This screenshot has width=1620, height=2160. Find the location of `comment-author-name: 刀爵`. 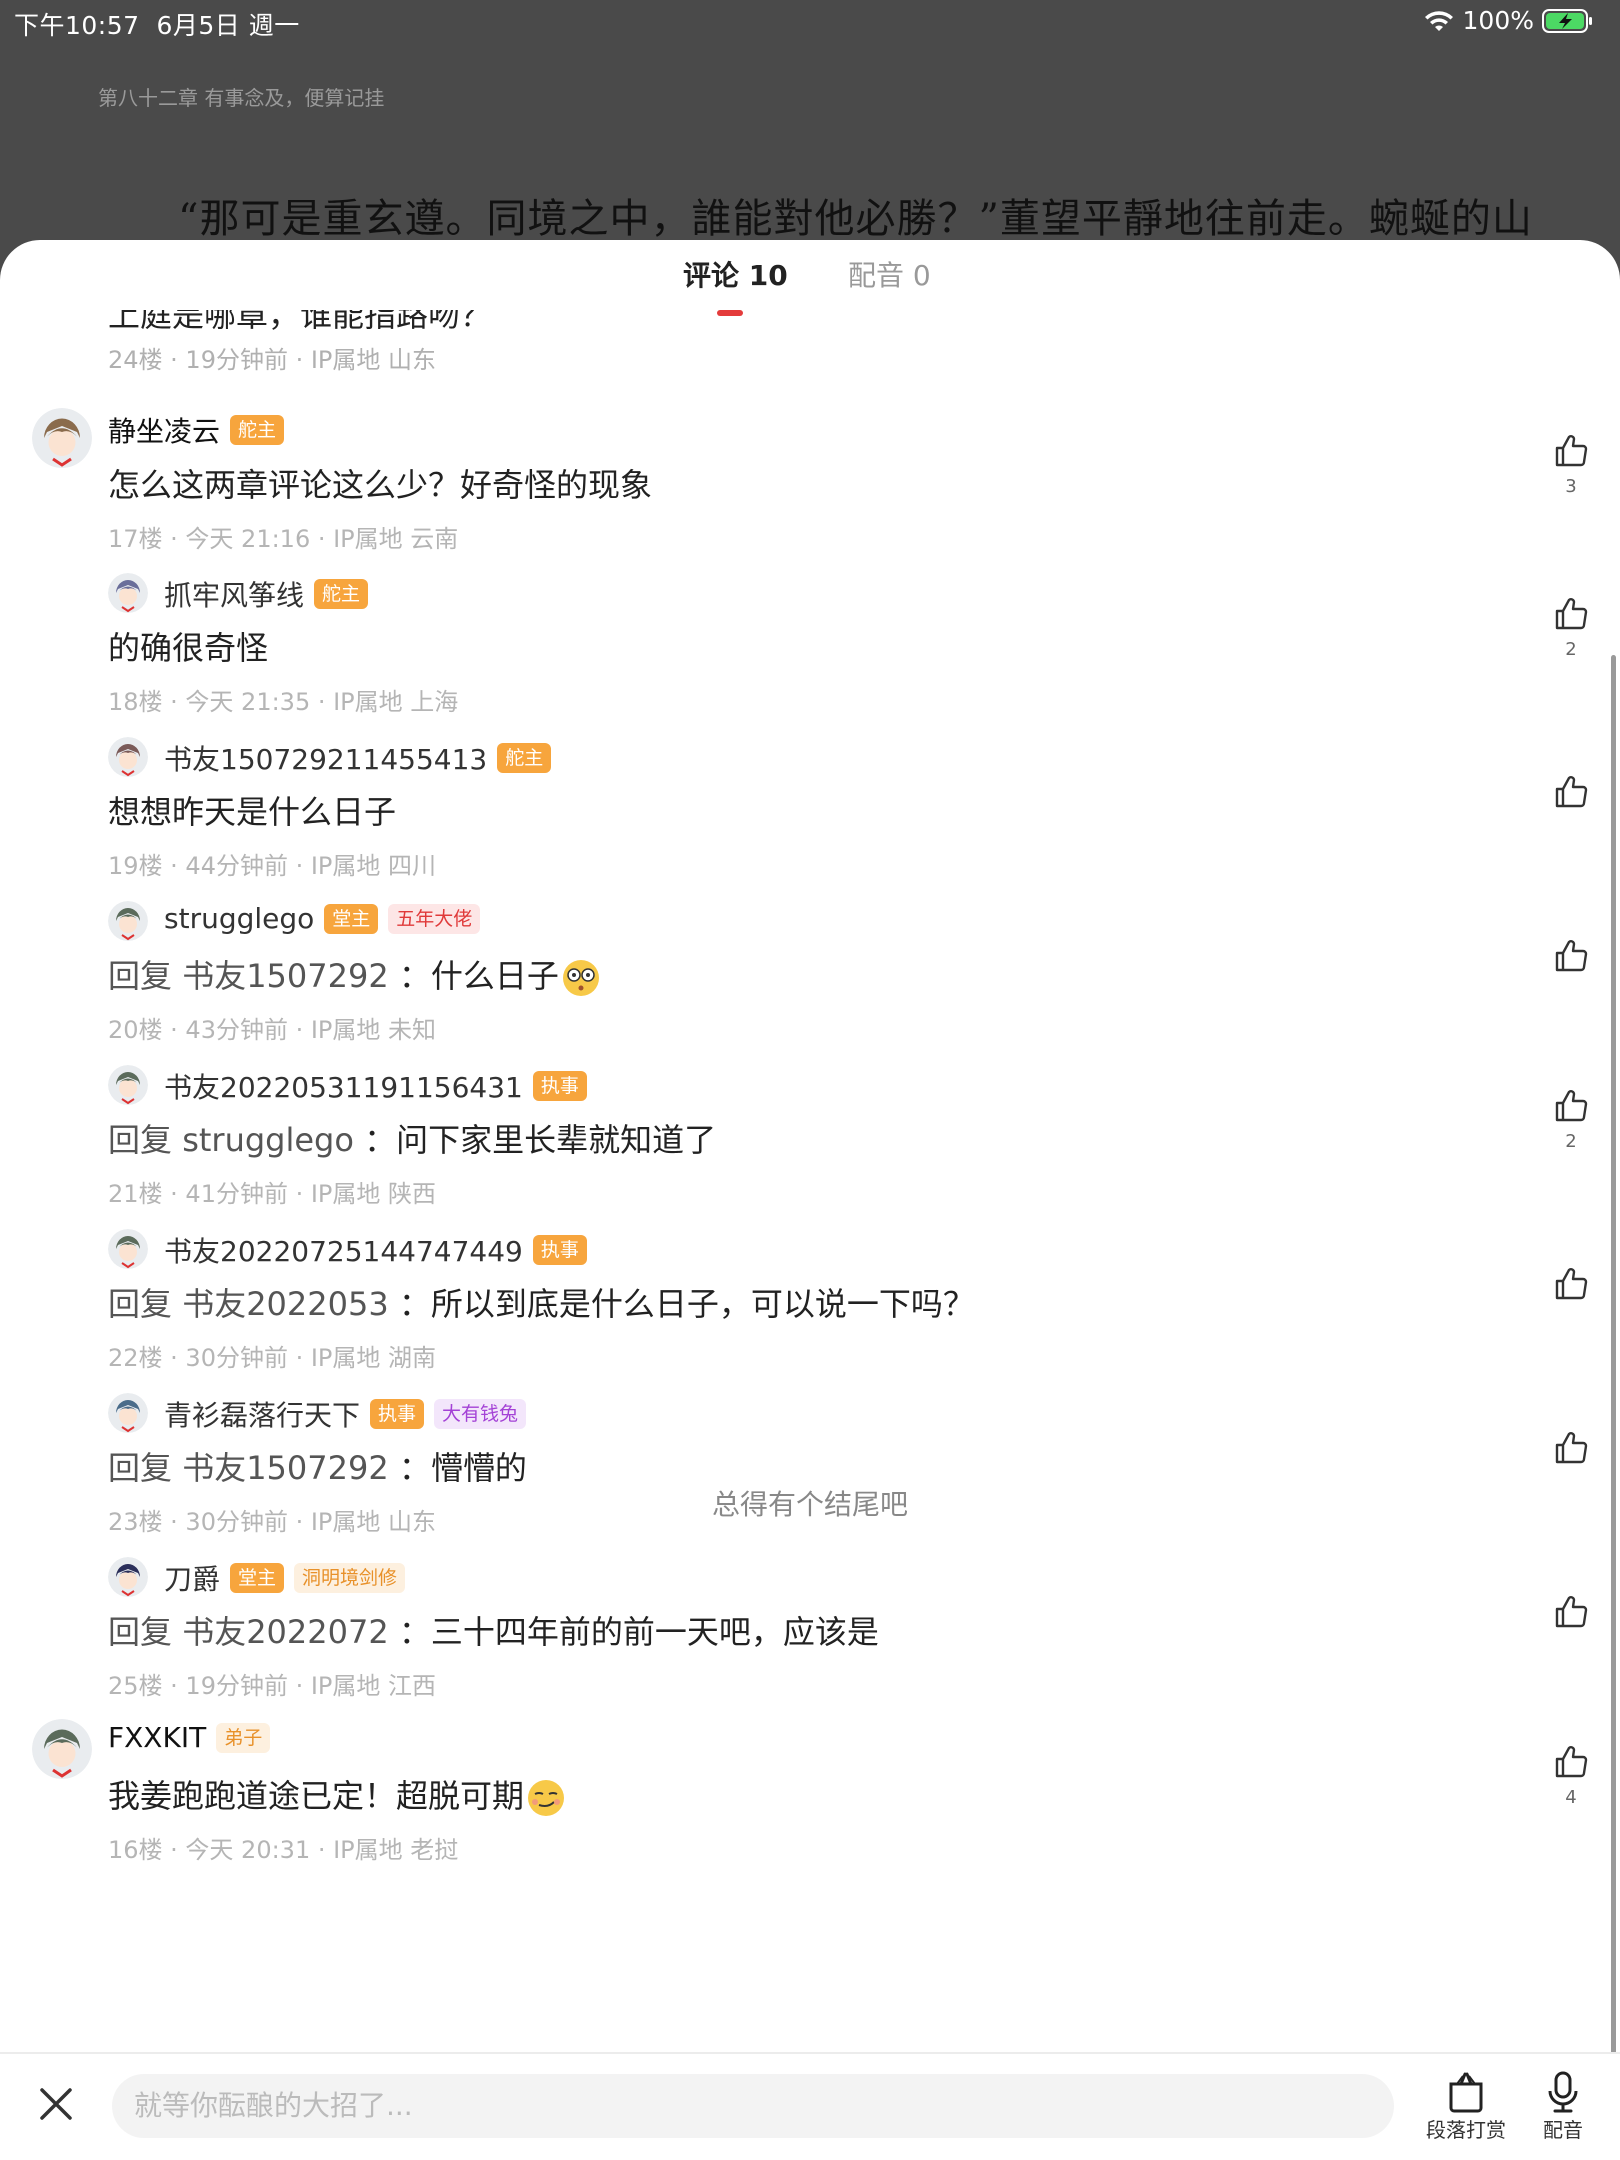

comment-author-name: 刀爵 is located at coordinates (192, 1578).